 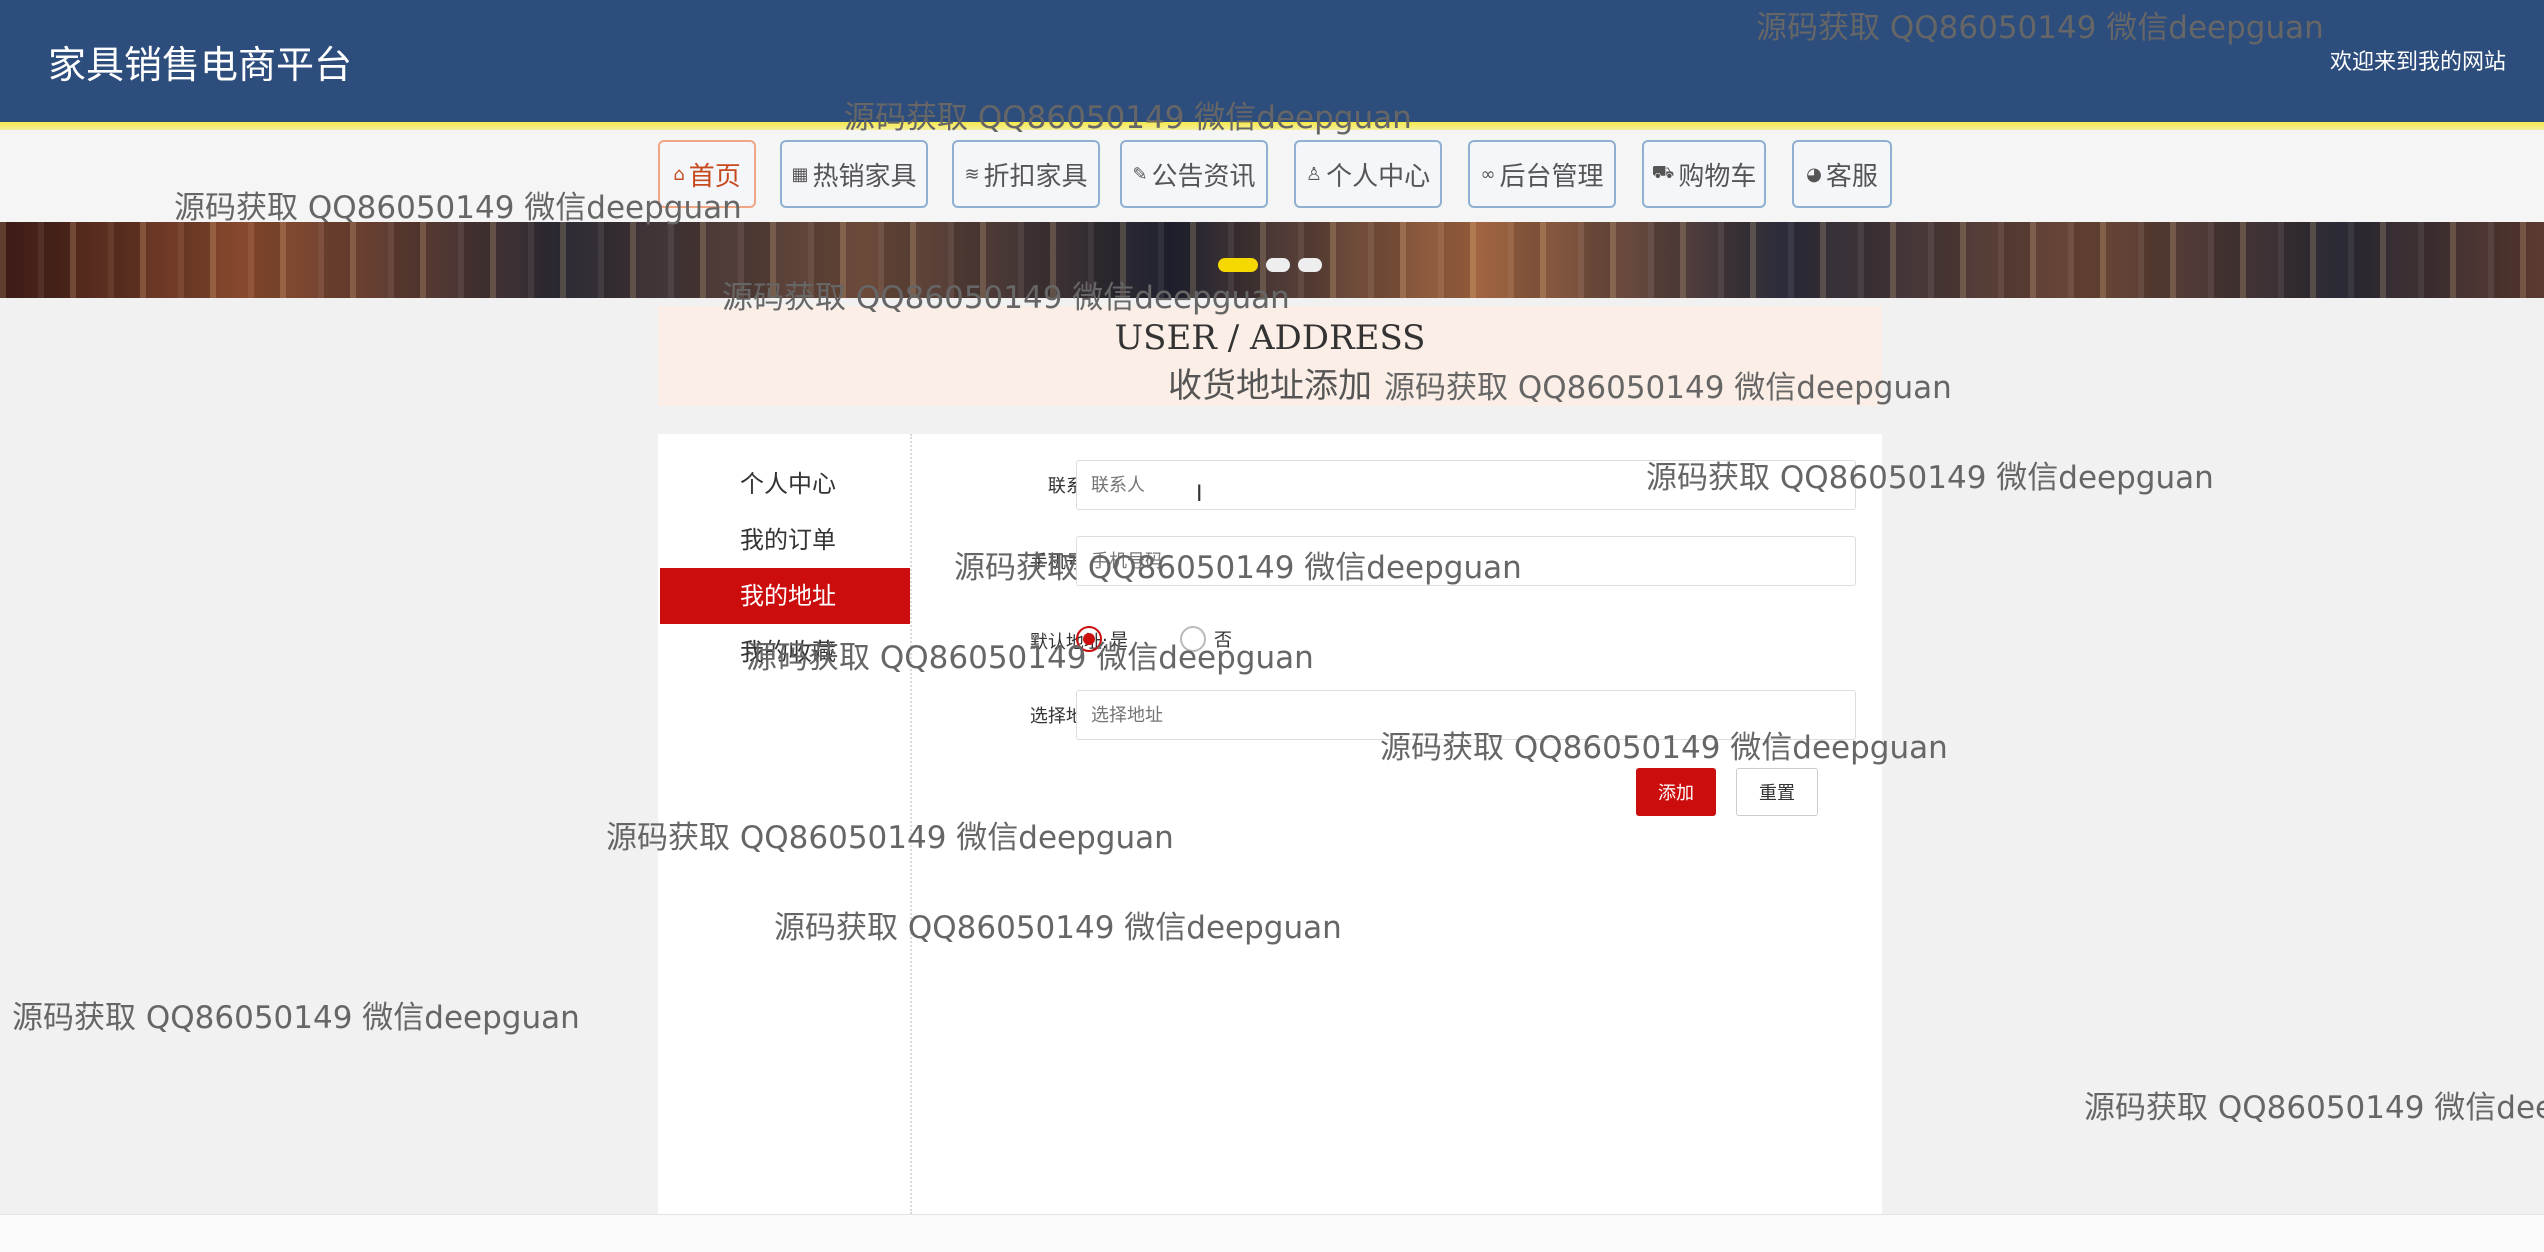 I want to click on nav-admin: ∞ 后台管理, so click(x=1542, y=174).